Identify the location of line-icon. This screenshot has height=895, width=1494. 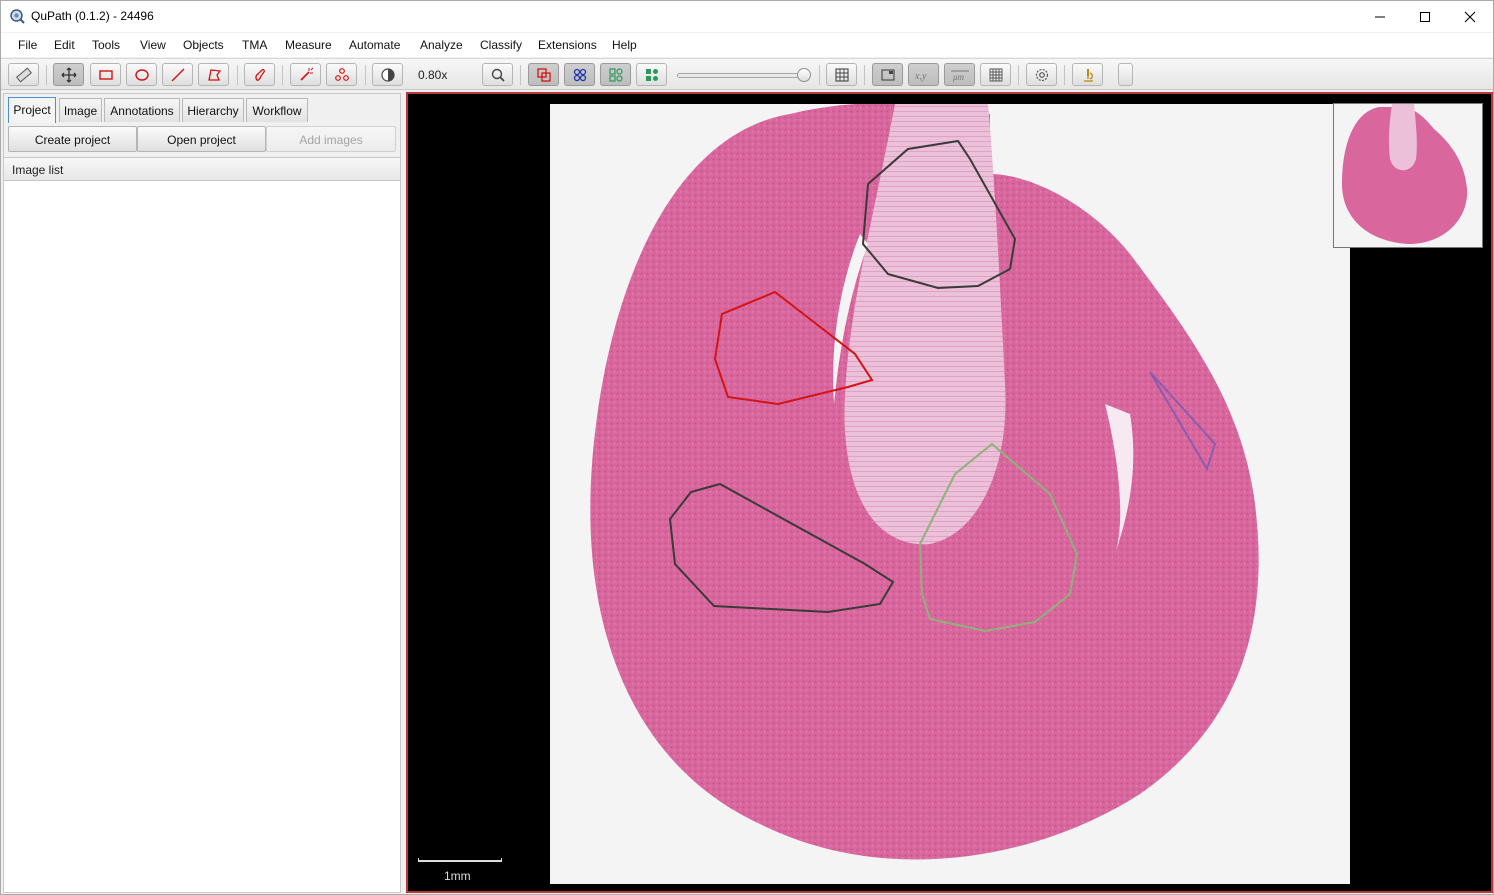
(177, 74).